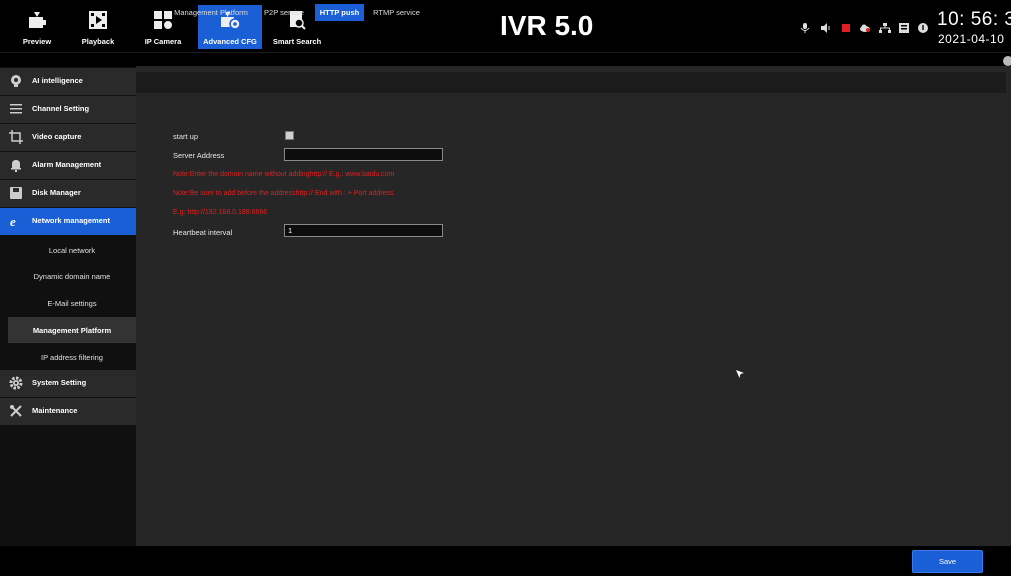 The width and height of the screenshot is (1011, 576). I want to click on sidebar-item-disk-manager: Disk Manager, so click(68, 194).